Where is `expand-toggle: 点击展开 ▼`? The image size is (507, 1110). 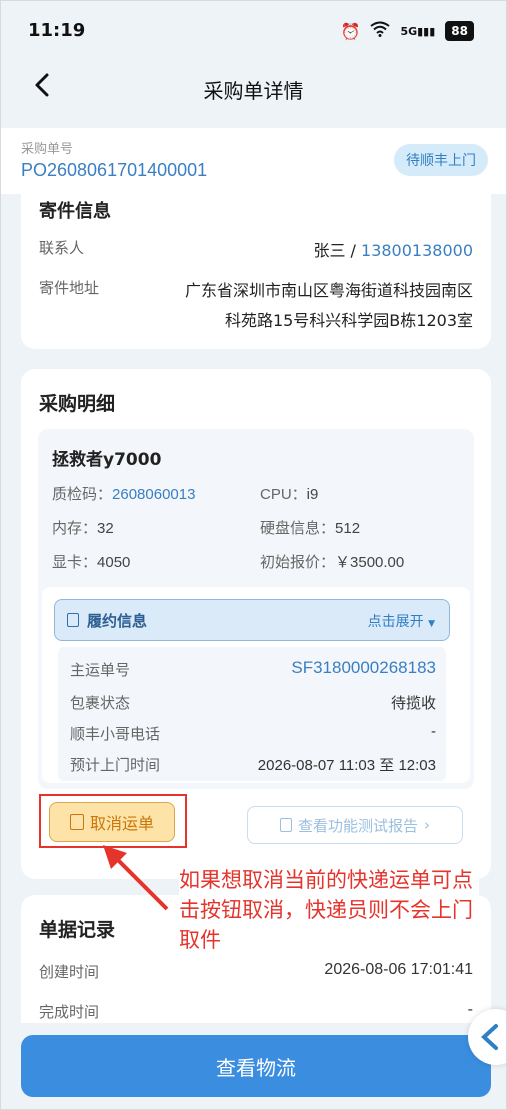 expand-toggle: 点击展开 ▼ is located at coordinates (401, 621).